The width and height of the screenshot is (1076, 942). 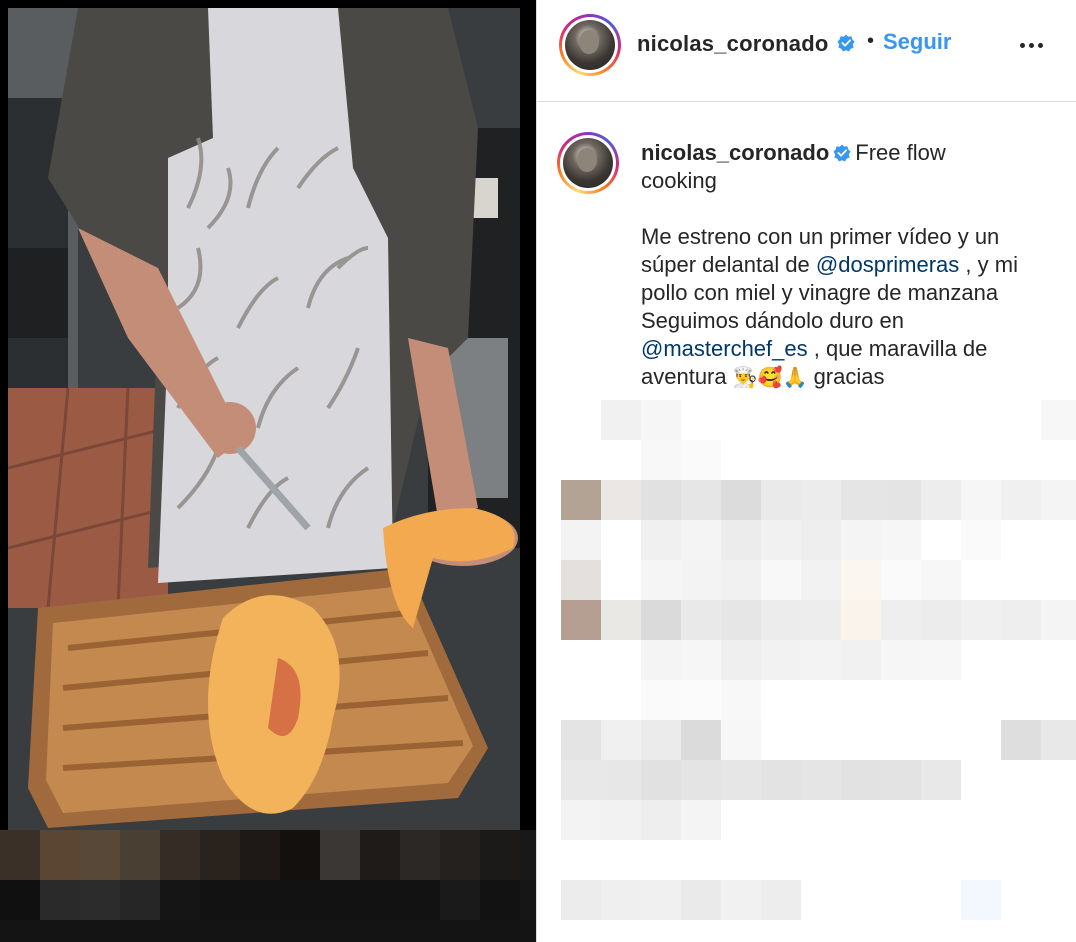 I want to click on header-username: nicolas_coronado, so click(x=732, y=44).